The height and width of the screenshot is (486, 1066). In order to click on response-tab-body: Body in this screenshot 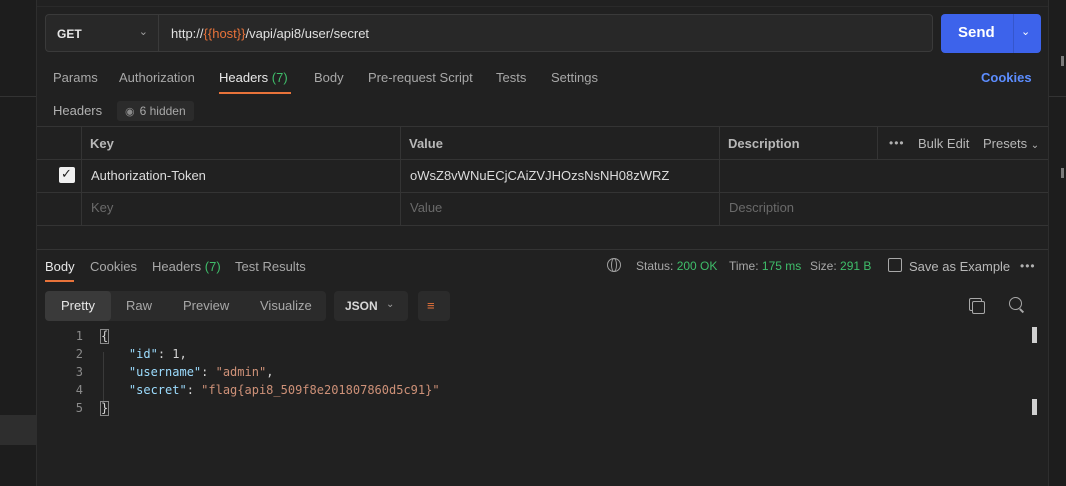, I will do `click(60, 266)`.